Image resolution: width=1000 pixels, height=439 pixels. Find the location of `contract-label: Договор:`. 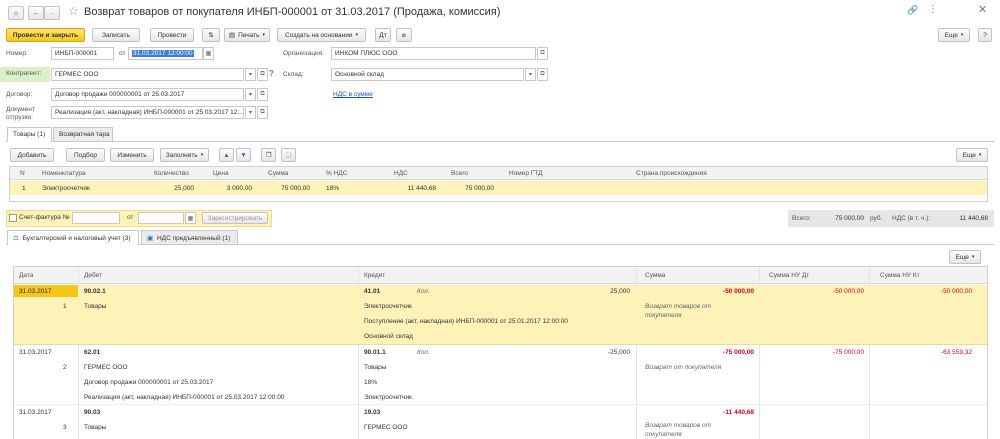

contract-label: Договор: is located at coordinates (19, 94).